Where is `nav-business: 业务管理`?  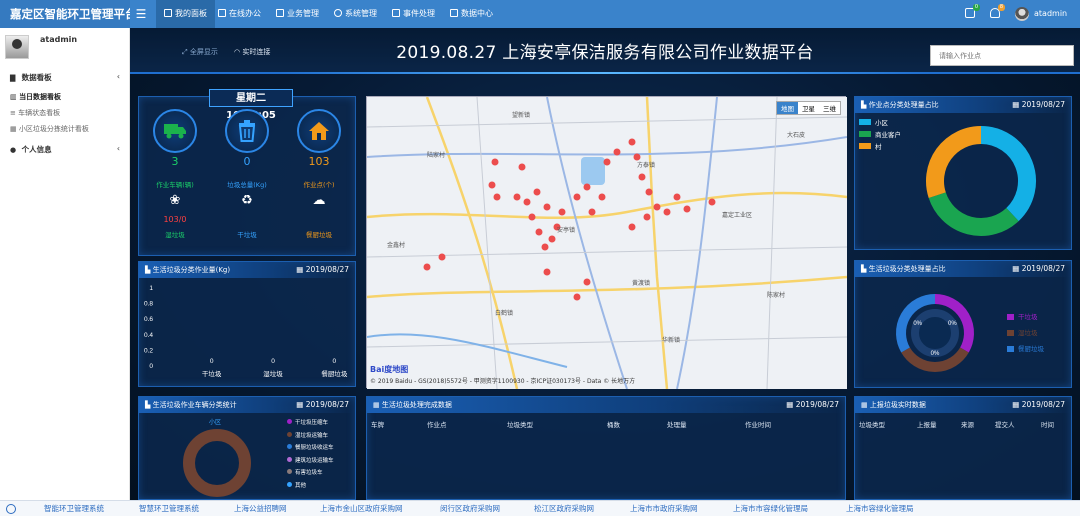
nav-business: 业务管理 is located at coordinates (297, 14).